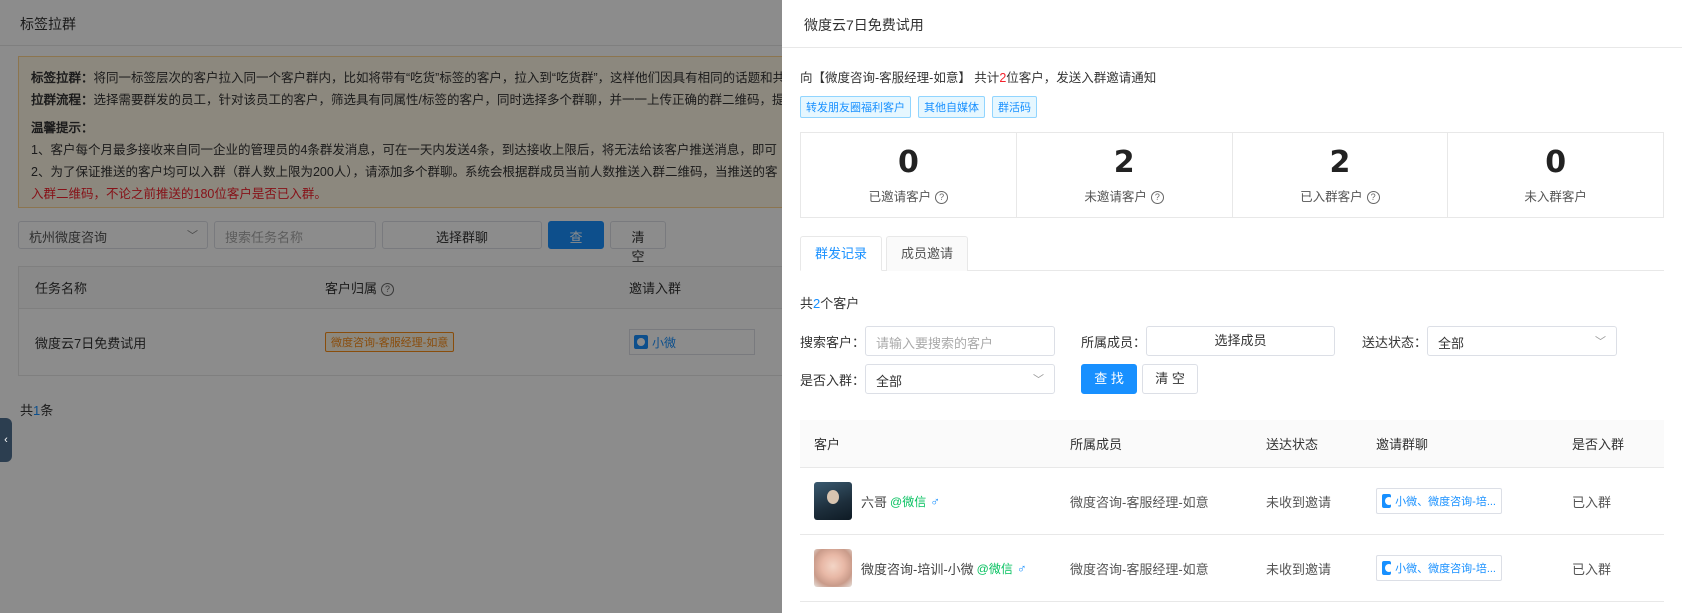 The height and width of the screenshot is (613, 1682). What do you see at coordinates (1232, 107) in the screenshot?
I see `tag-list: 转发朋友圈福利客户 其他自媒体 群活码` at bounding box center [1232, 107].